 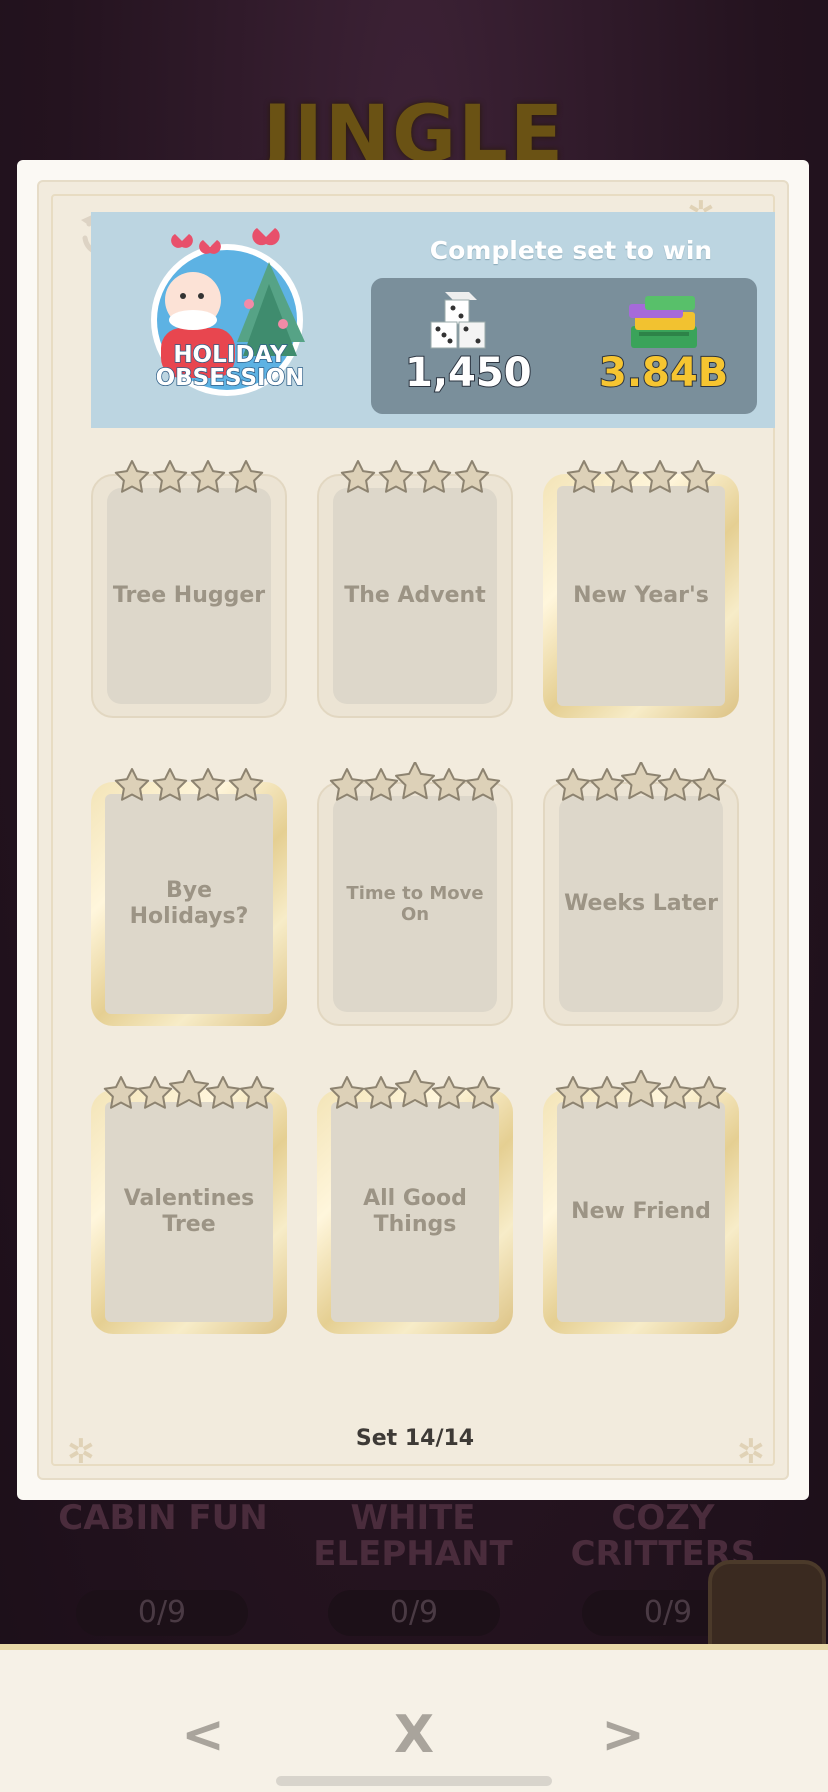 I want to click on card-weeks-later: Weeks Later, so click(x=641, y=894).